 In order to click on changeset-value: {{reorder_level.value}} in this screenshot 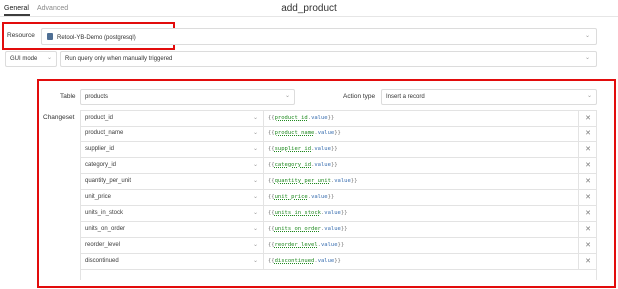, I will do `click(306, 245)`.